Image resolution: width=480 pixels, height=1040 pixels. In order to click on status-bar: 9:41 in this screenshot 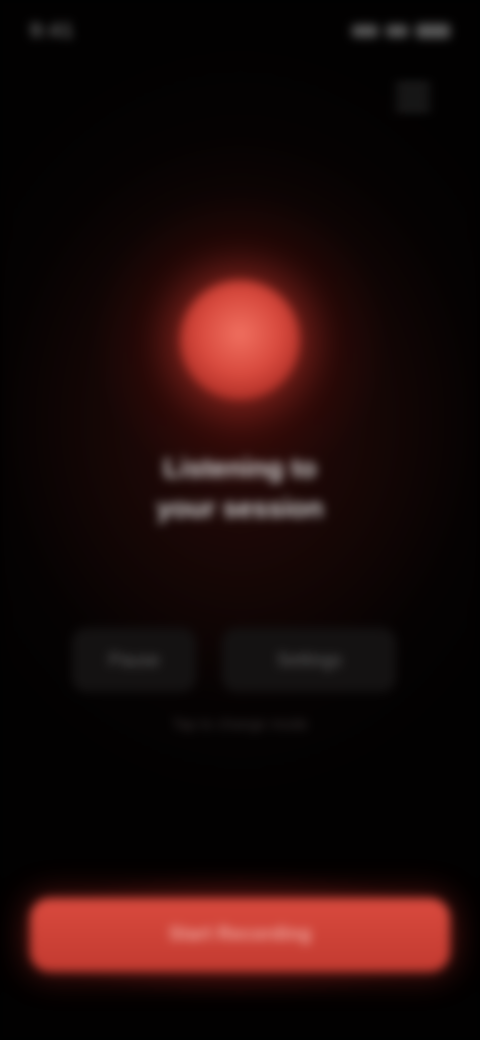, I will do `click(240, 31)`.